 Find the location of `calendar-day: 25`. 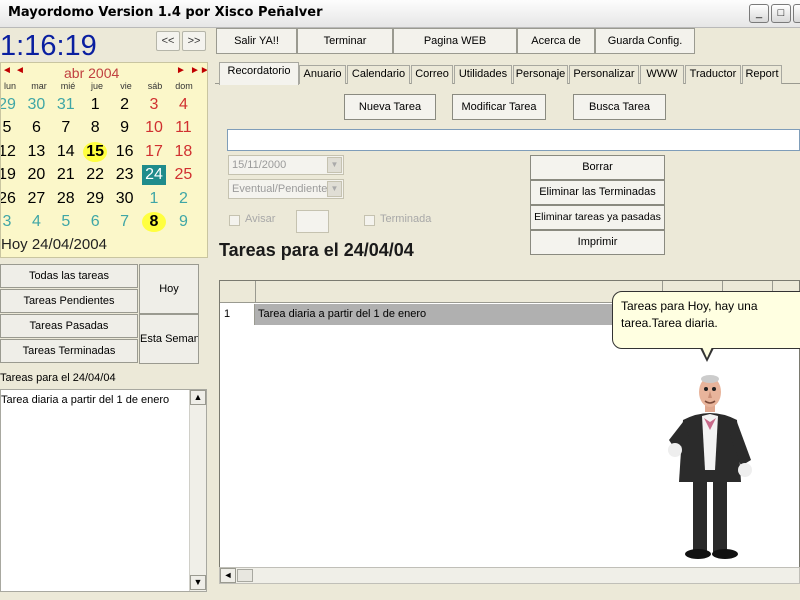

calendar-day: 25 is located at coordinates (183, 175).